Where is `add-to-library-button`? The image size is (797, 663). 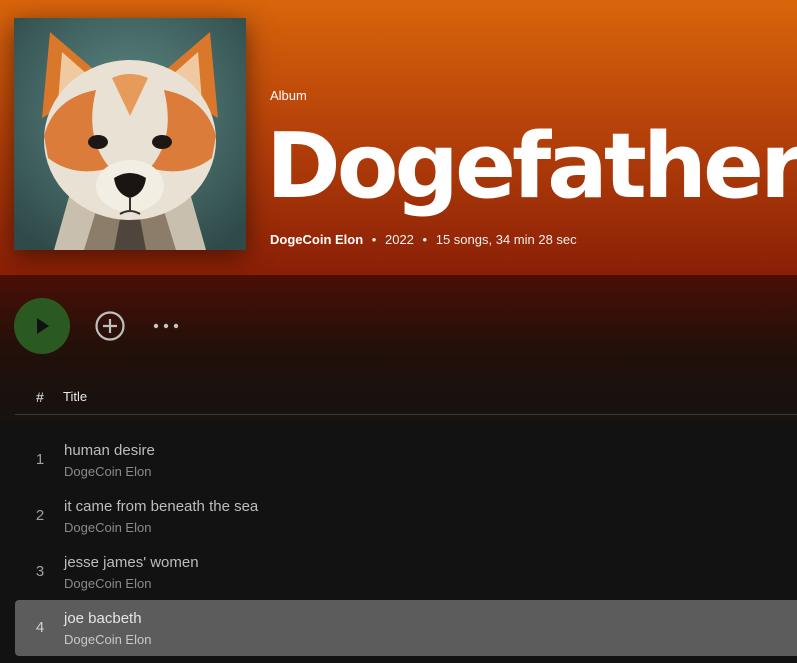
add-to-library-button is located at coordinates (110, 326).